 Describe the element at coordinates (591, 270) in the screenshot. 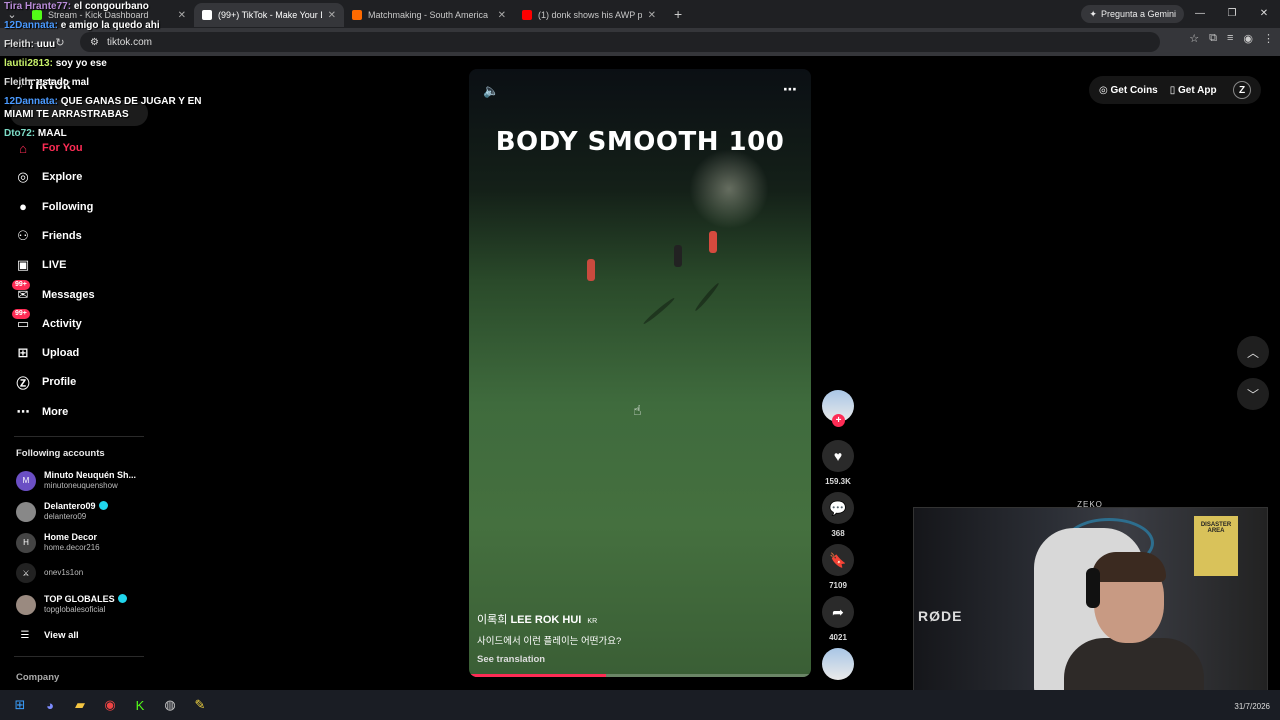

I see `video-player-figure` at that location.